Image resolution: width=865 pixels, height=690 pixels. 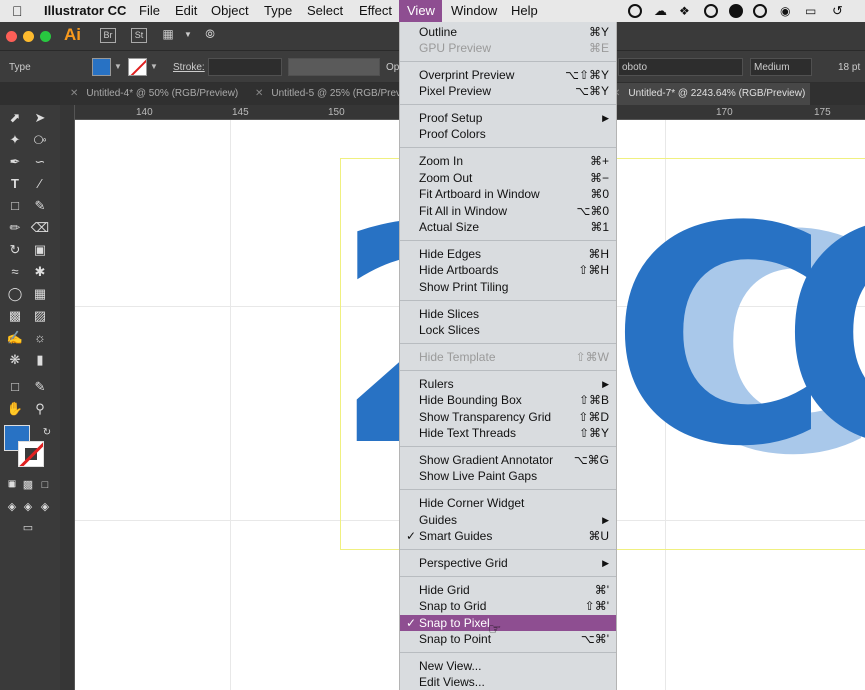 What do you see at coordinates (508, 287) in the screenshot?
I see `menu-item-show-print-tiling: Show Print Tiling` at bounding box center [508, 287].